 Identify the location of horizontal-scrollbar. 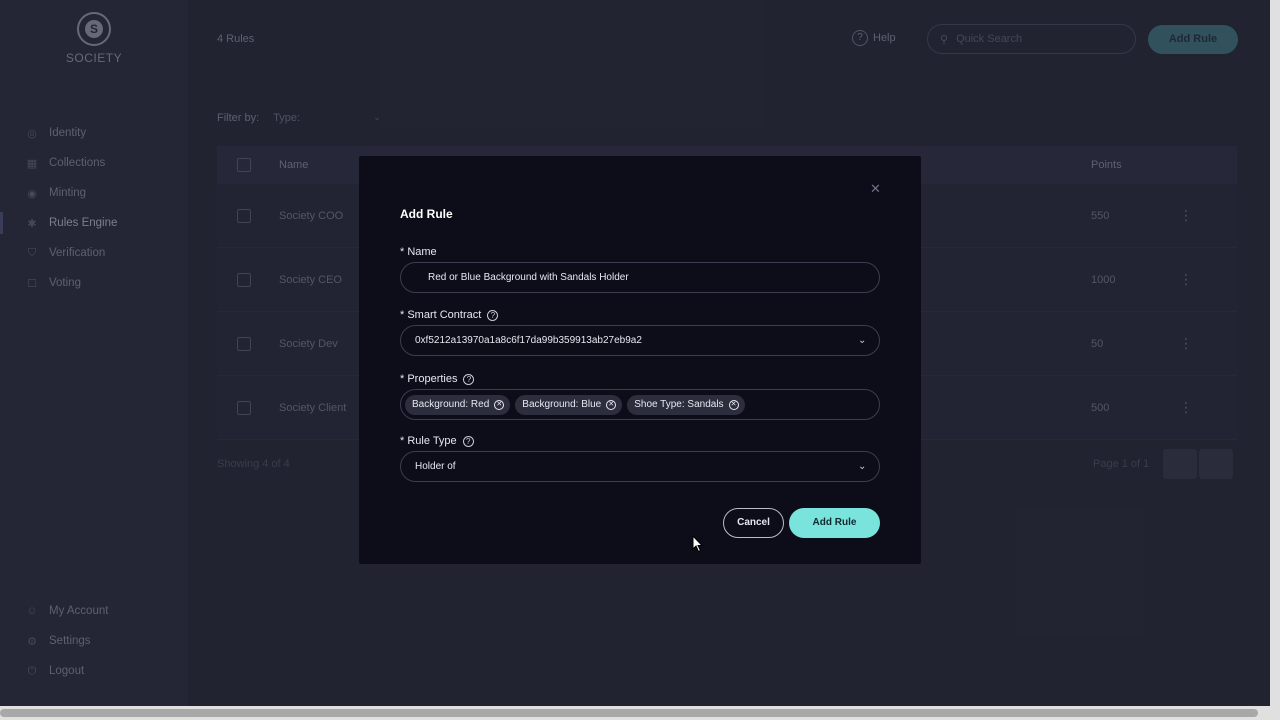
(640, 713).